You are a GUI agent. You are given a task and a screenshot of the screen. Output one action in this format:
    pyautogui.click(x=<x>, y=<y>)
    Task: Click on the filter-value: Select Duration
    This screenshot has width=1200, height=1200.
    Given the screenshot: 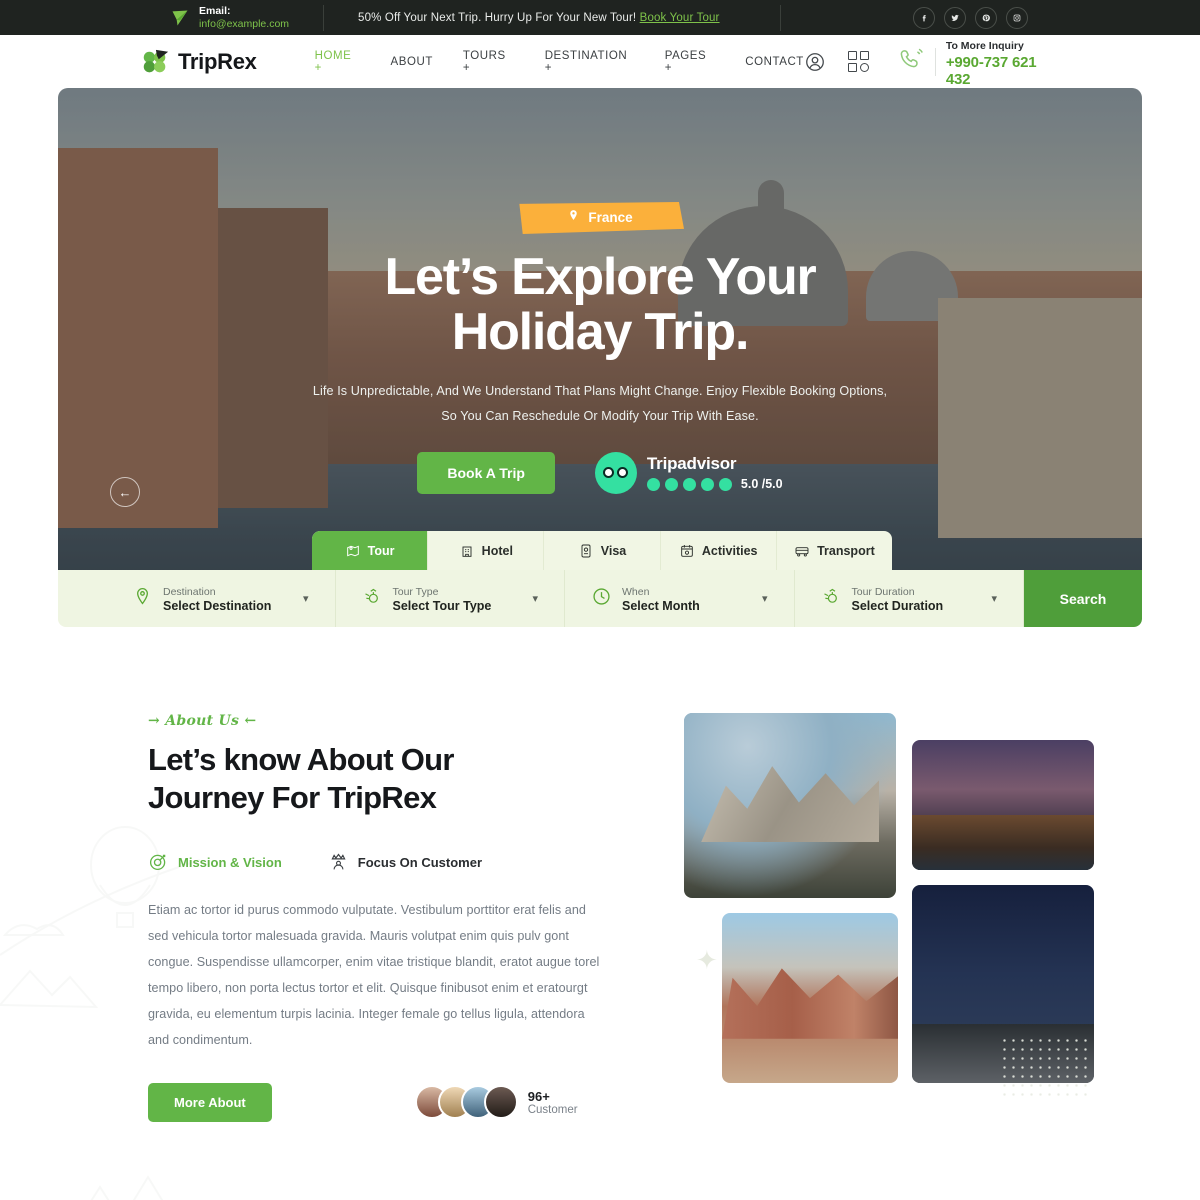 What is the action you would take?
    pyautogui.click(x=897, y=605)
    